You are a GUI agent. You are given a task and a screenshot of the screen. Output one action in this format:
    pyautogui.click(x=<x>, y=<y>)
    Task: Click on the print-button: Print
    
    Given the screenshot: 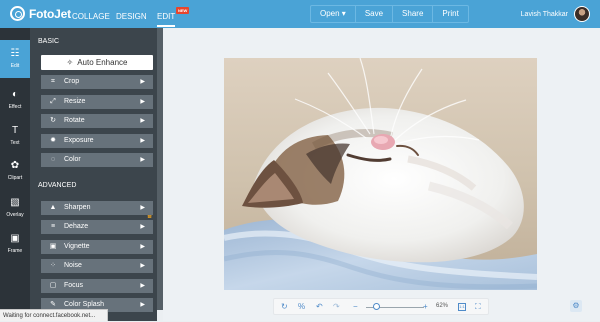 What is the action you would take?
    pyautogui.click(x=450, y=14)
    